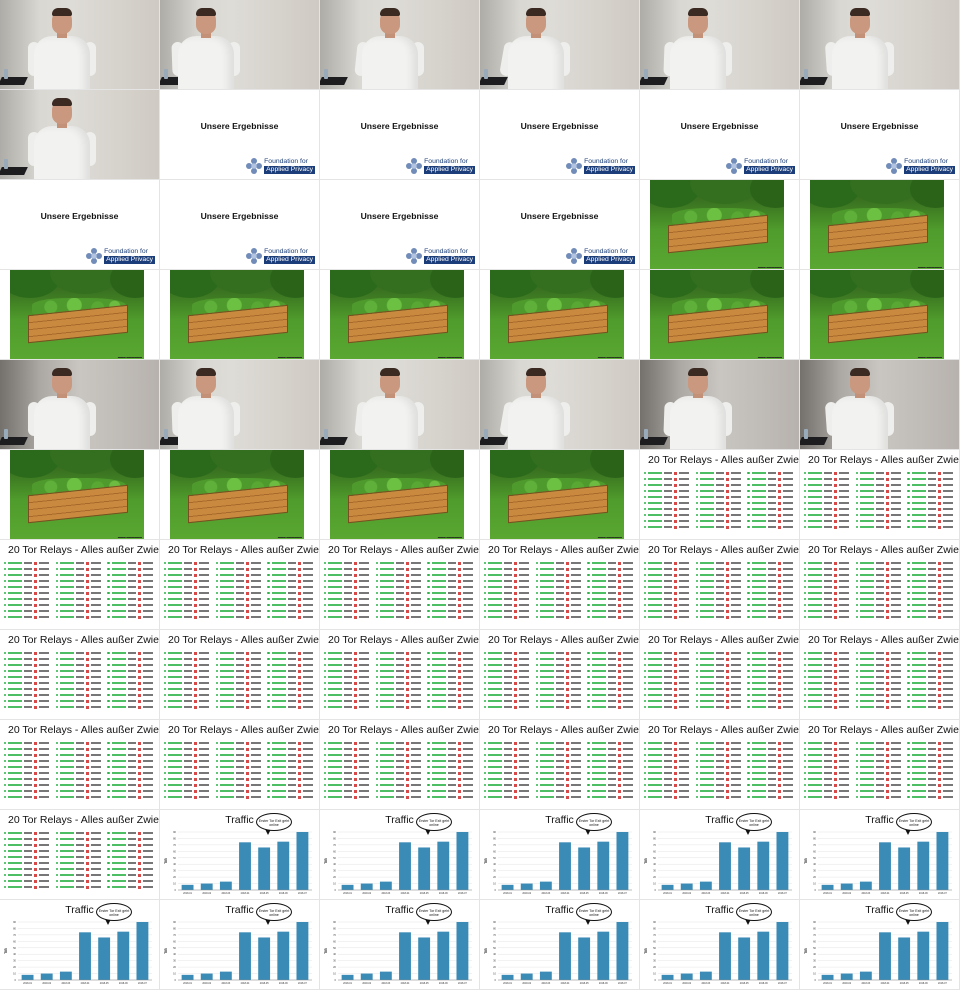 The height and width of the screenshot is (990, 960). I want to click on foundation-logo: Foundation for Applied Privacy, so click(920, 166).